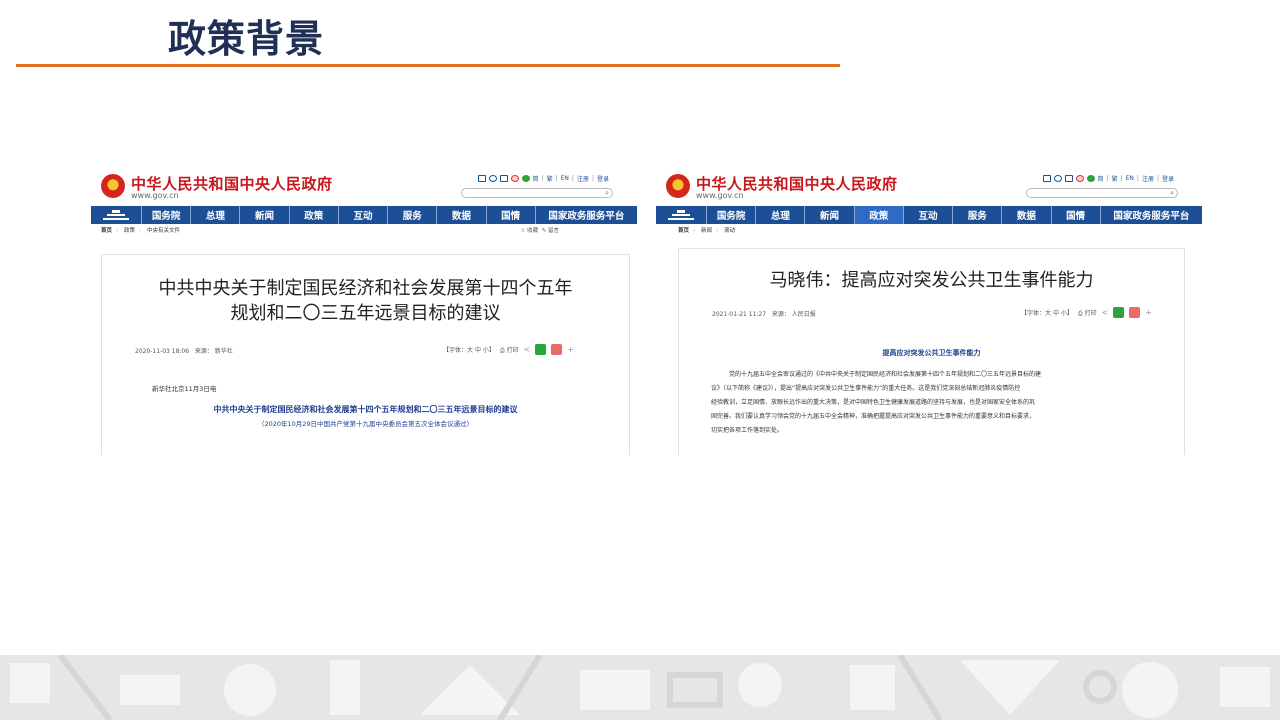  Describe the element at coordinates (365, 409) in the screenshot. I see `document-title: 中共中央关于制定国民经济和社会发展第十四个五年规划和二〇三五年远景目标的建议` at that location.